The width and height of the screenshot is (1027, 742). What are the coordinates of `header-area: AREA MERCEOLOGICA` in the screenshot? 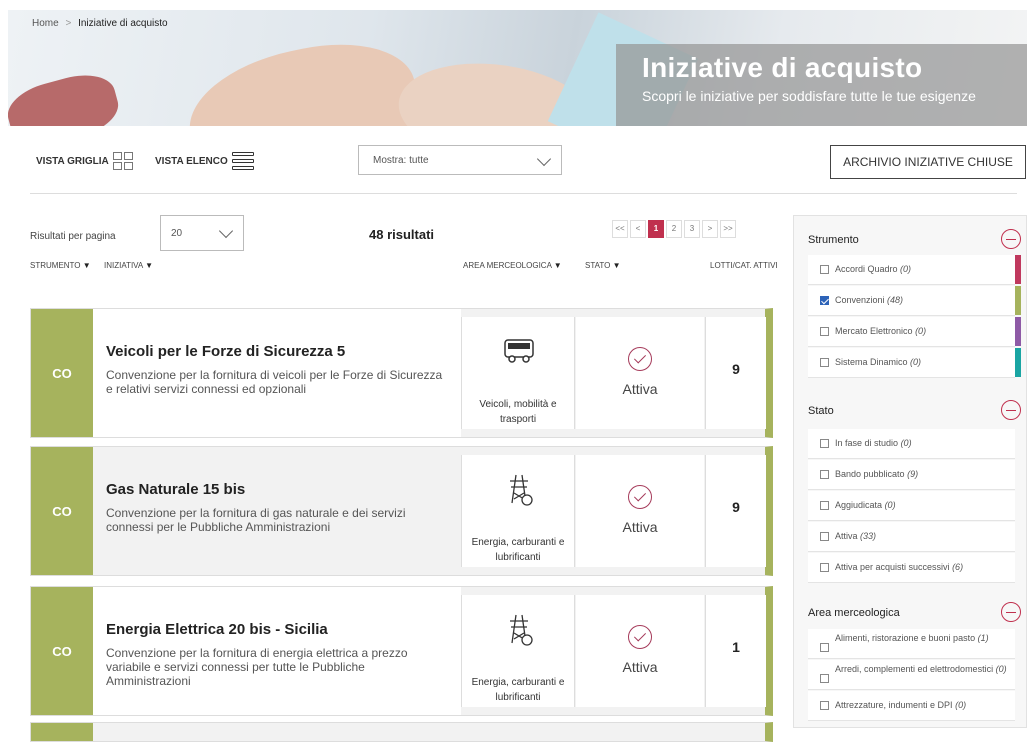 It's located at (507, 265).